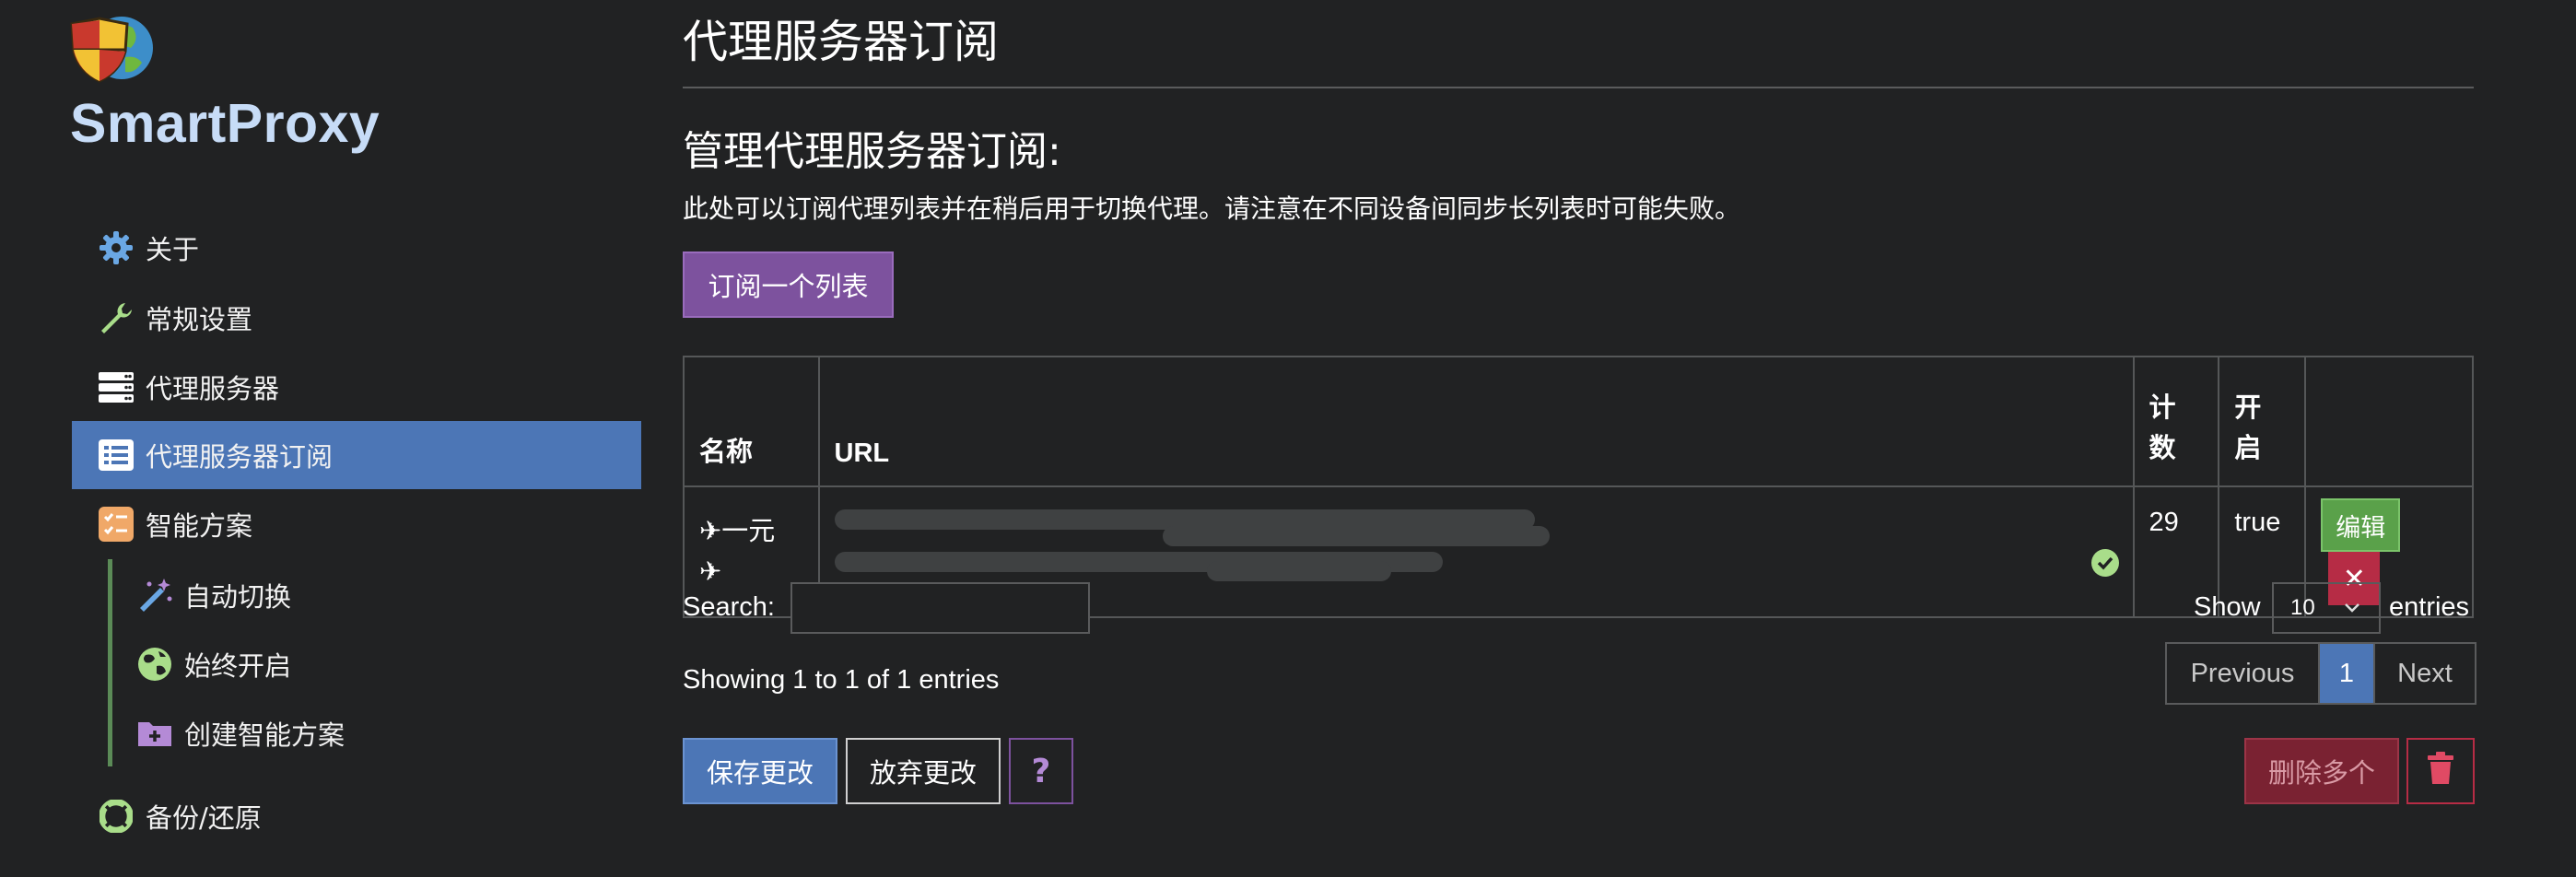  Describe the element at coordinates (238, 597) in the screenshot. I see `sidebar-item-label: 自动切换` at that location.